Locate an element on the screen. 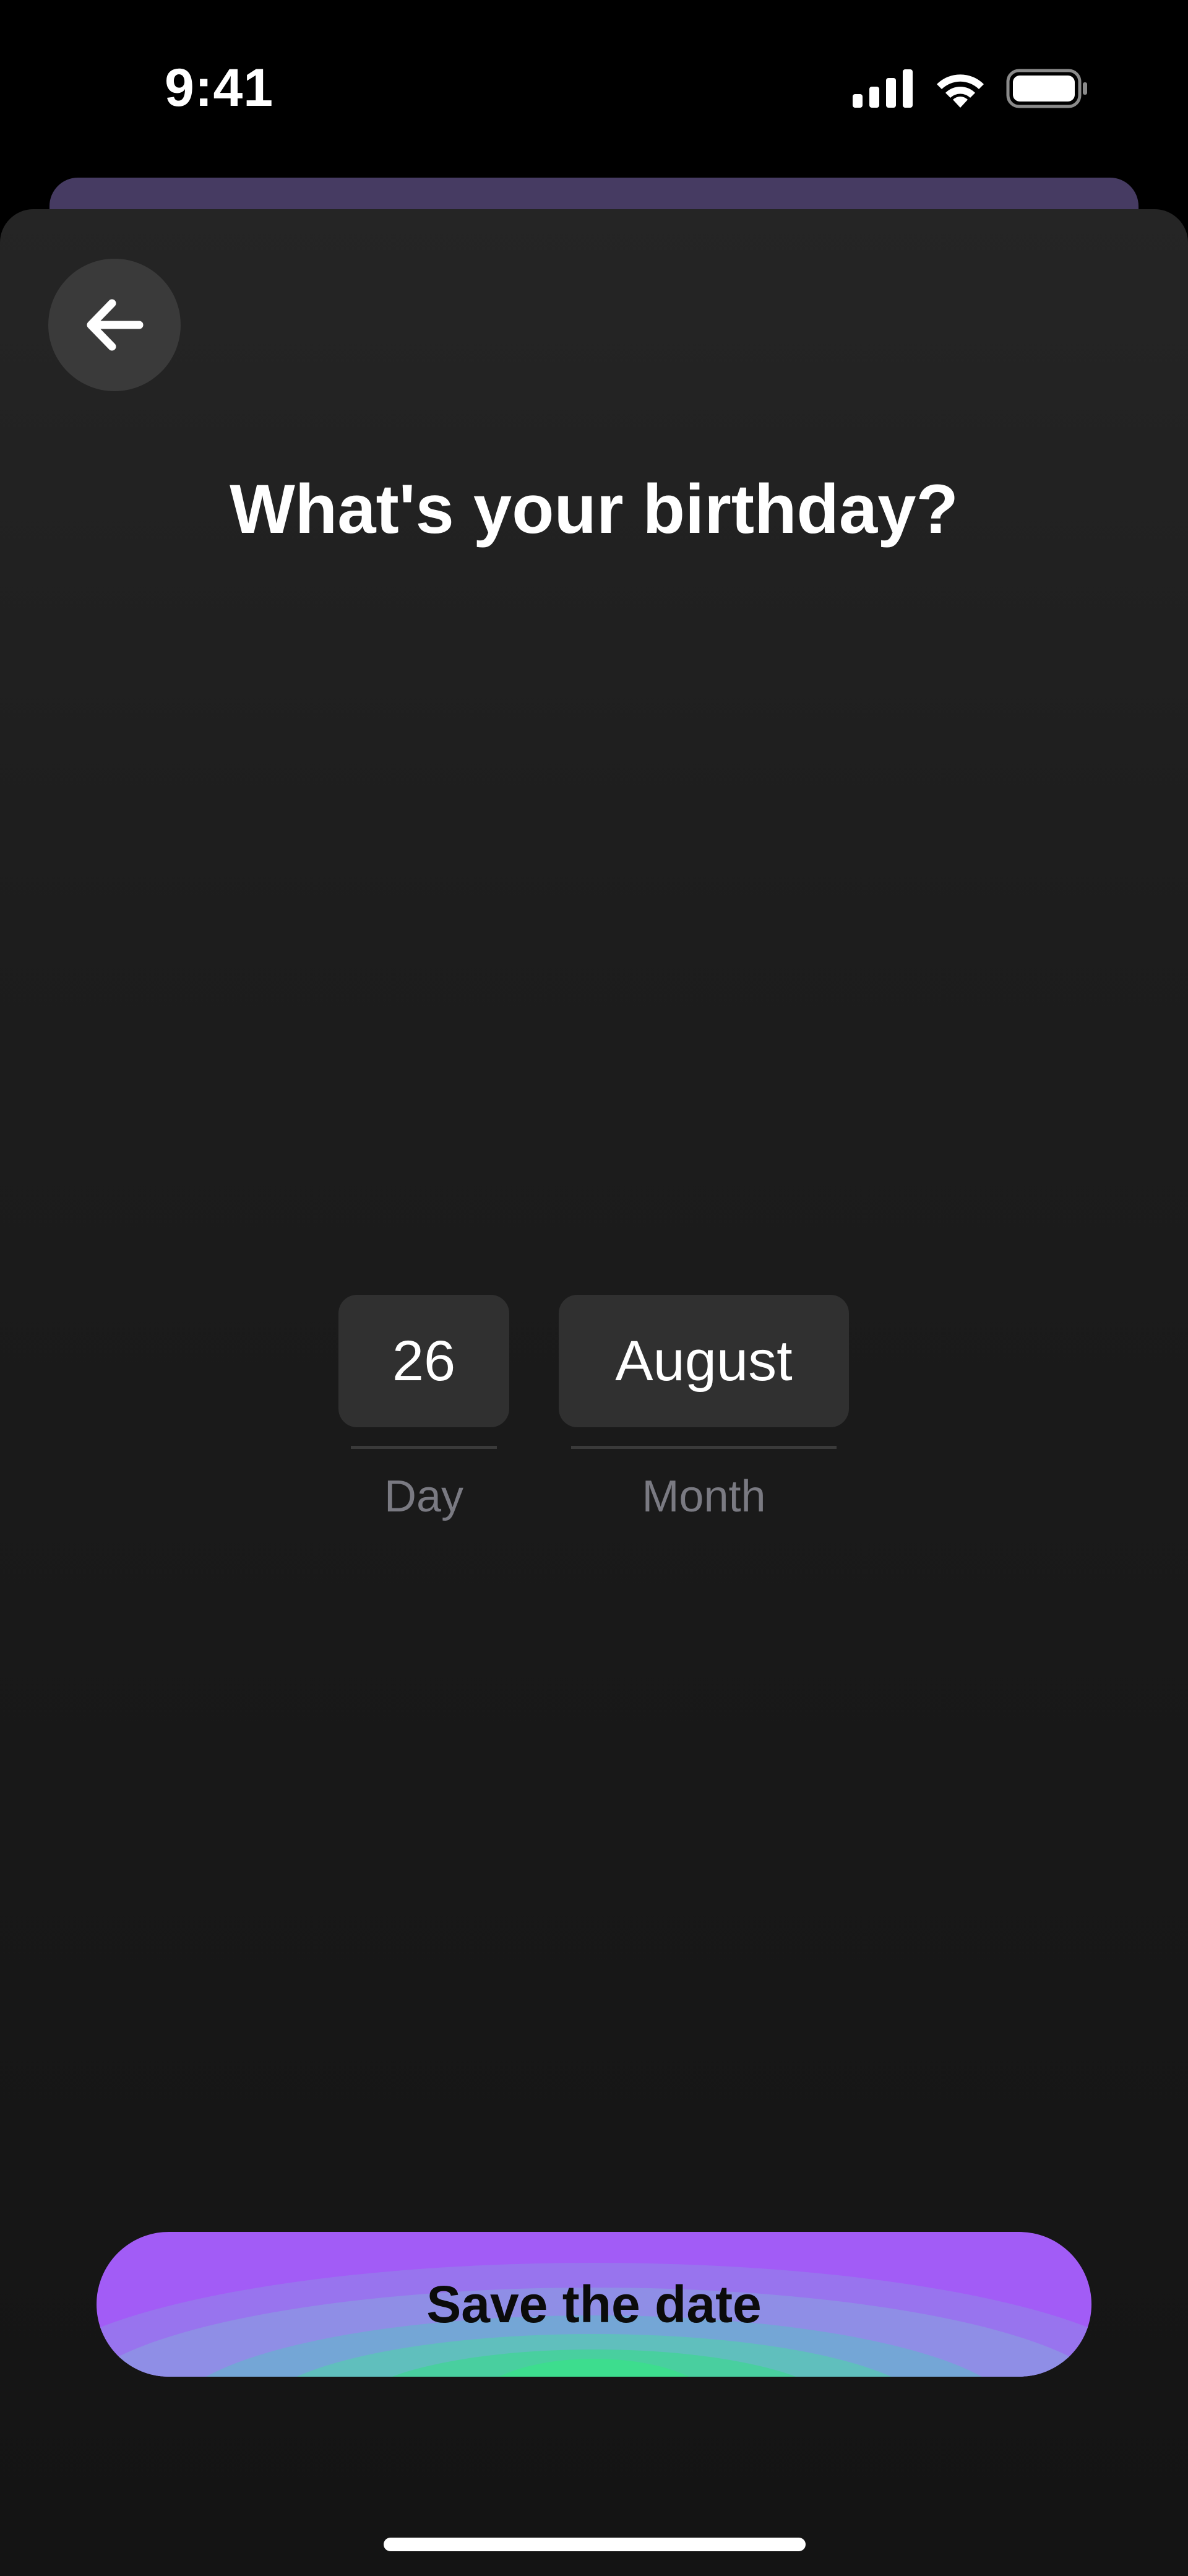 This screenshot has width=1188, height=2576. wifi-icon is located at coordinates (960, 91).